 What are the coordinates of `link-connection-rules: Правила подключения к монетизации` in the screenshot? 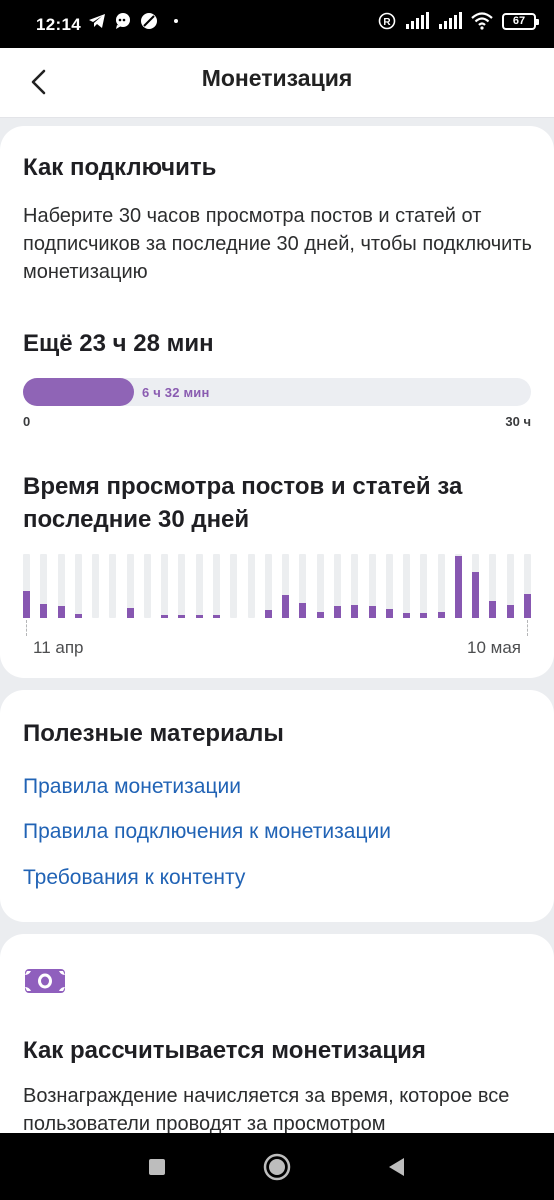 It's located at (207, 832).